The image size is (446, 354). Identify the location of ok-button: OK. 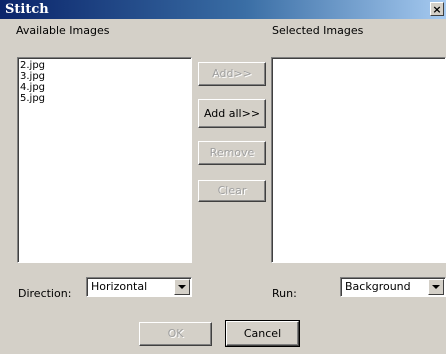
(175, 334).